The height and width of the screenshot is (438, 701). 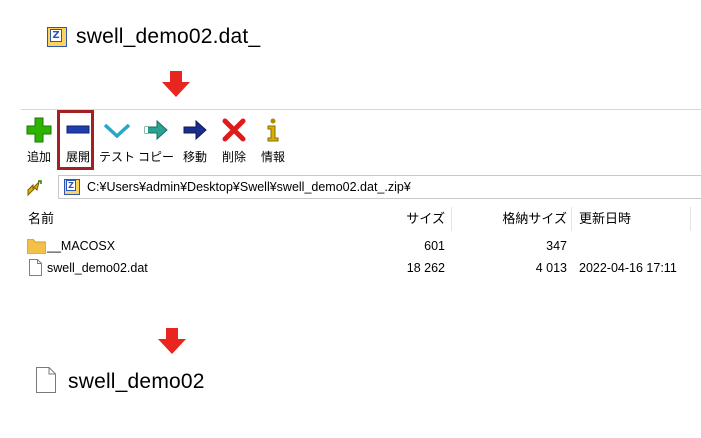 What do you see at coordinates (523, 219) in the screenshot?
I see `column-header-packed-size: 格納サイズ` at bounding box center [523, 219].